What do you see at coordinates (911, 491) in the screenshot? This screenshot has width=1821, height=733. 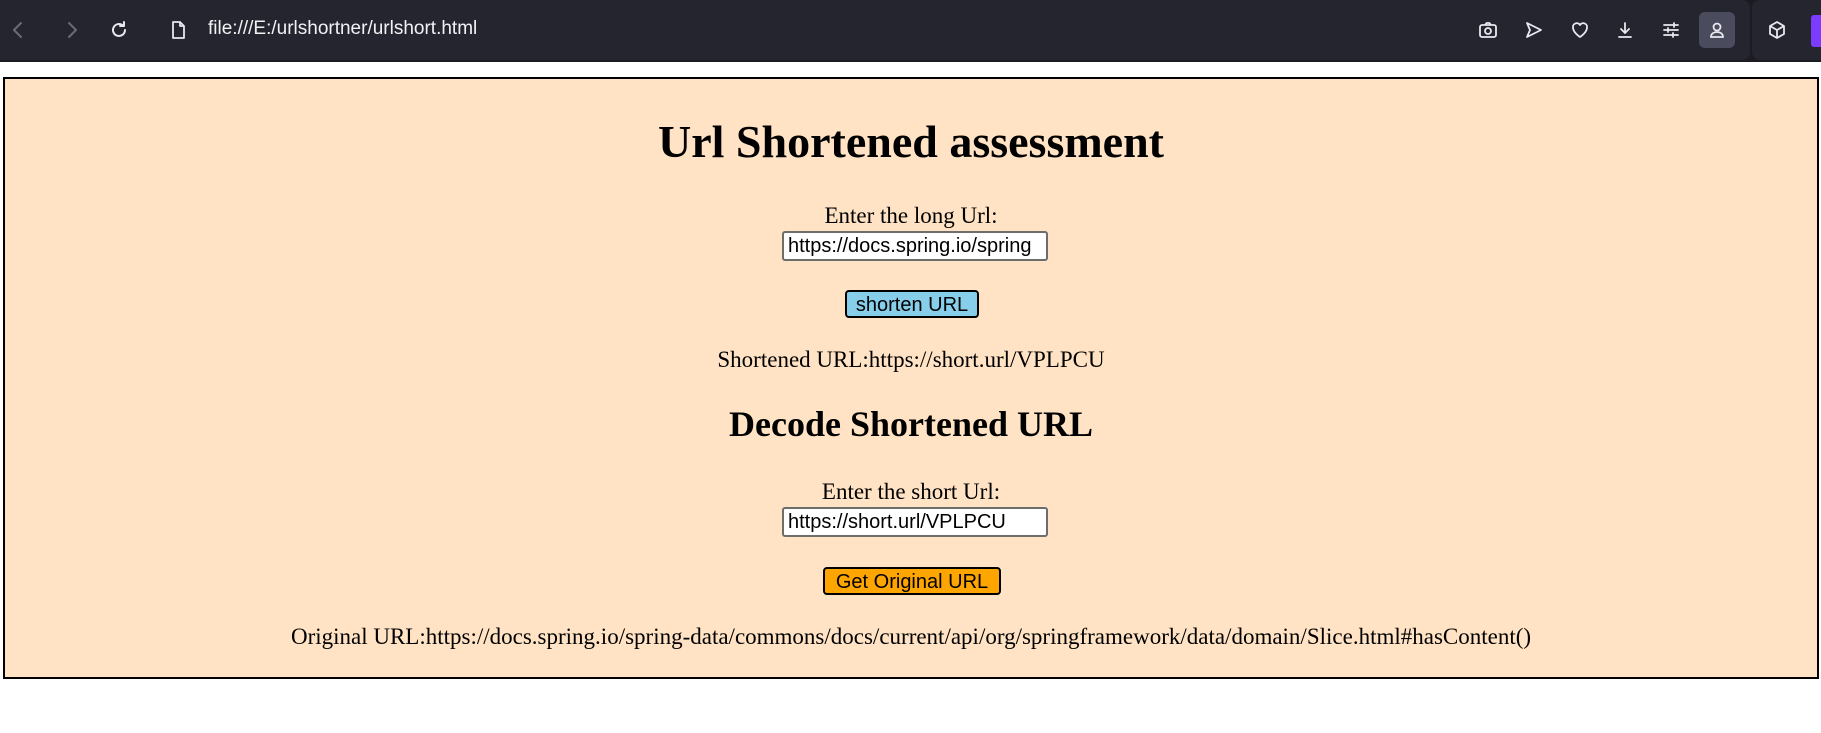 I see `short-url-label: Enter the short Url:` at bounding box center [911, 491].